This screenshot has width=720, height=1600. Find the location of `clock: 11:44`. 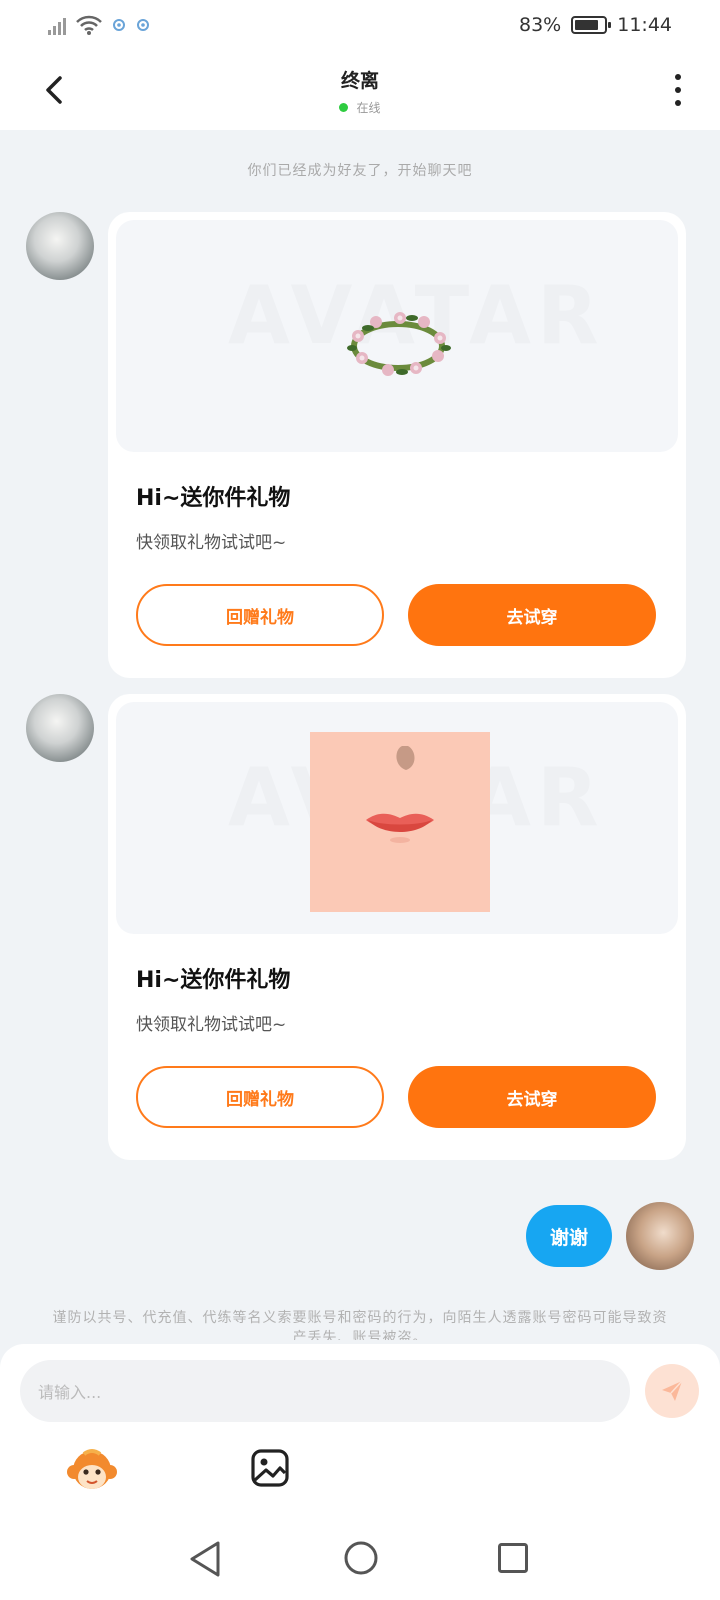

clock: 11:44 is located at coordinates (644, 25).